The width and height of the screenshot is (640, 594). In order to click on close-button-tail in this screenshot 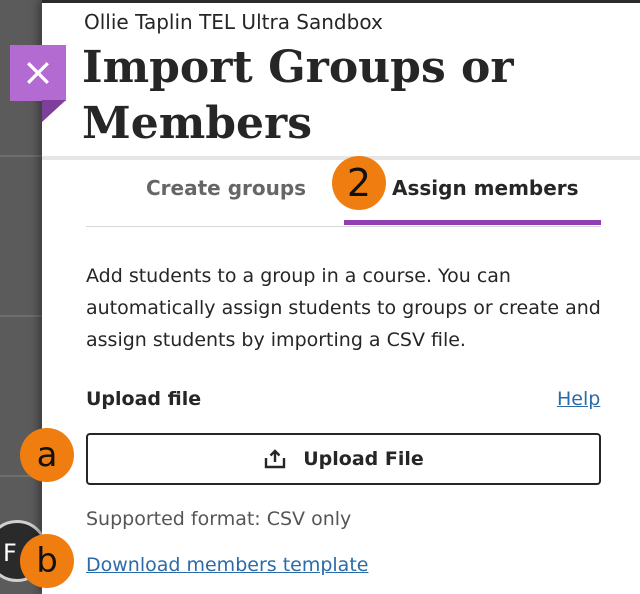, I will do `click(54, 111)`.